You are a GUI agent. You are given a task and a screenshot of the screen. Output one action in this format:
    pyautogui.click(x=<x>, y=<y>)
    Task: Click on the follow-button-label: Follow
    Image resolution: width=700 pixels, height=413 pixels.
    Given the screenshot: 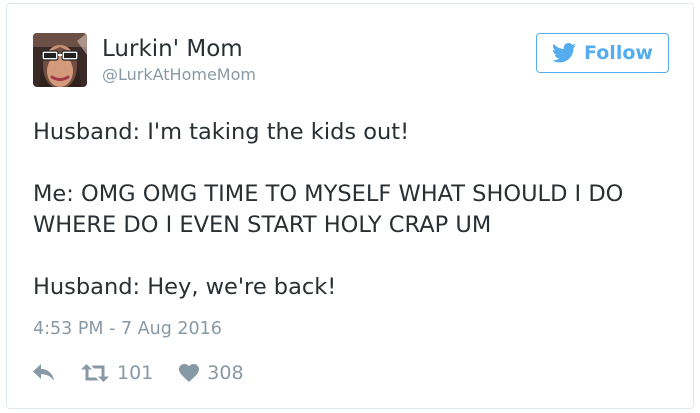 What is the action you would take?
    pyautogui.click(x=618, y=53)
    